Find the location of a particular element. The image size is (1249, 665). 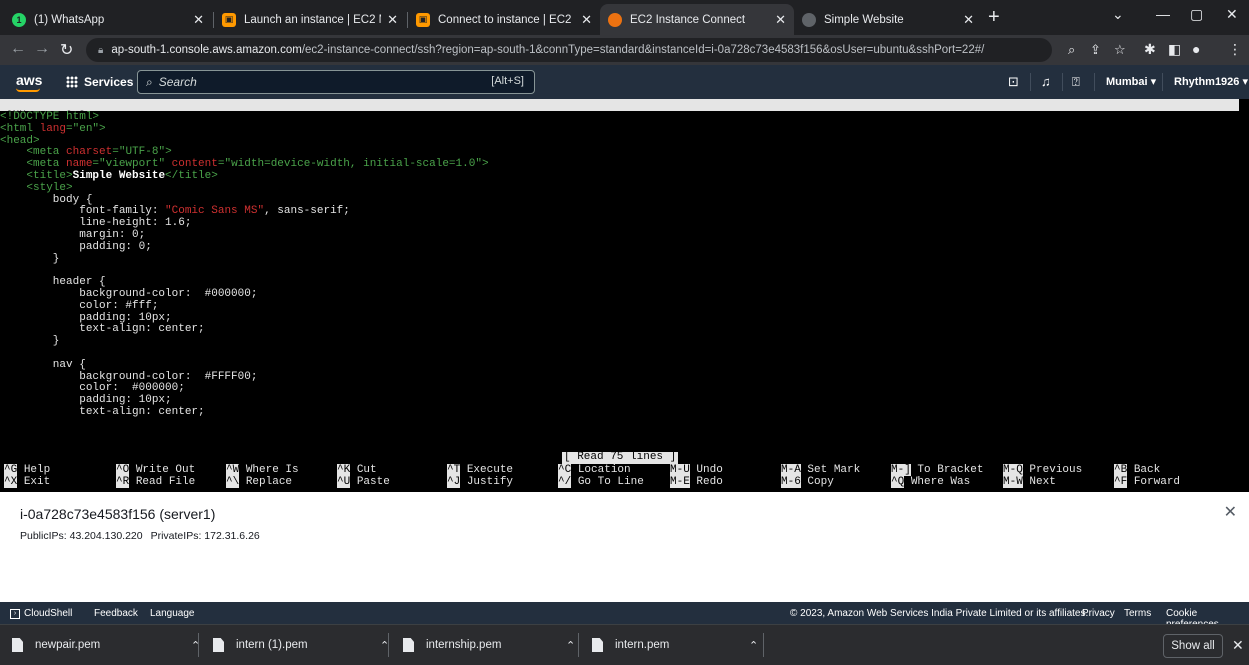

shortcut-label: To Bracket is located at coordinates (950, 470).